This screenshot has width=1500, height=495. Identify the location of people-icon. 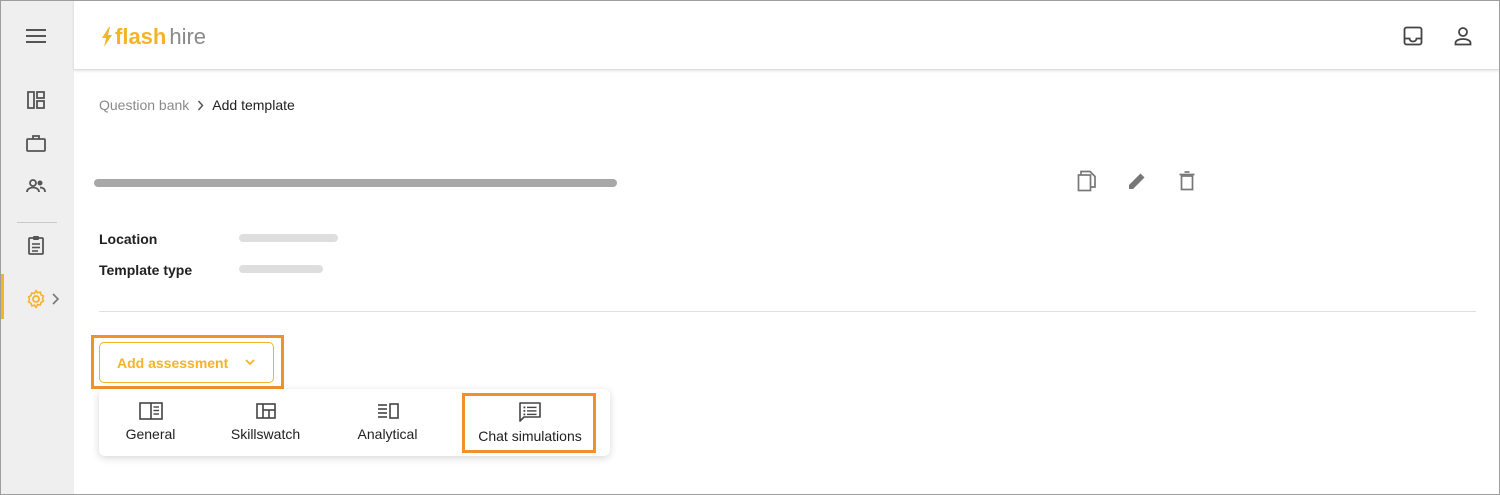
(36, 186).